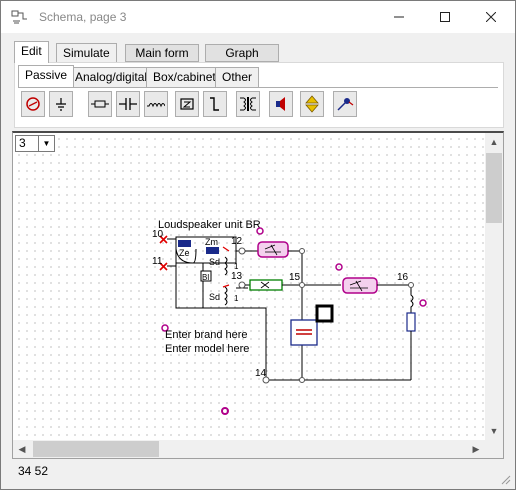 This screenshot has width=516, height=490. Describe the element at coordinates (22, 143) in the screenshot. I see `page-select-value: 3` at that location.